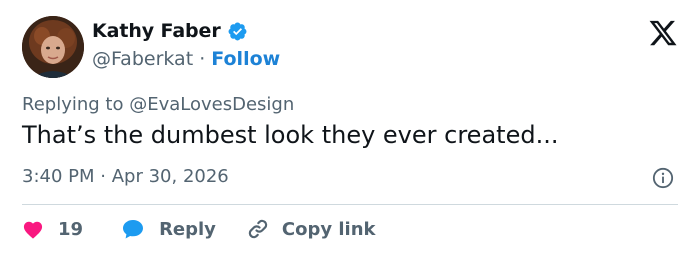 This screenshot has width=700, height=256. I want to click on reply-button: Reply, so click(168, 229).